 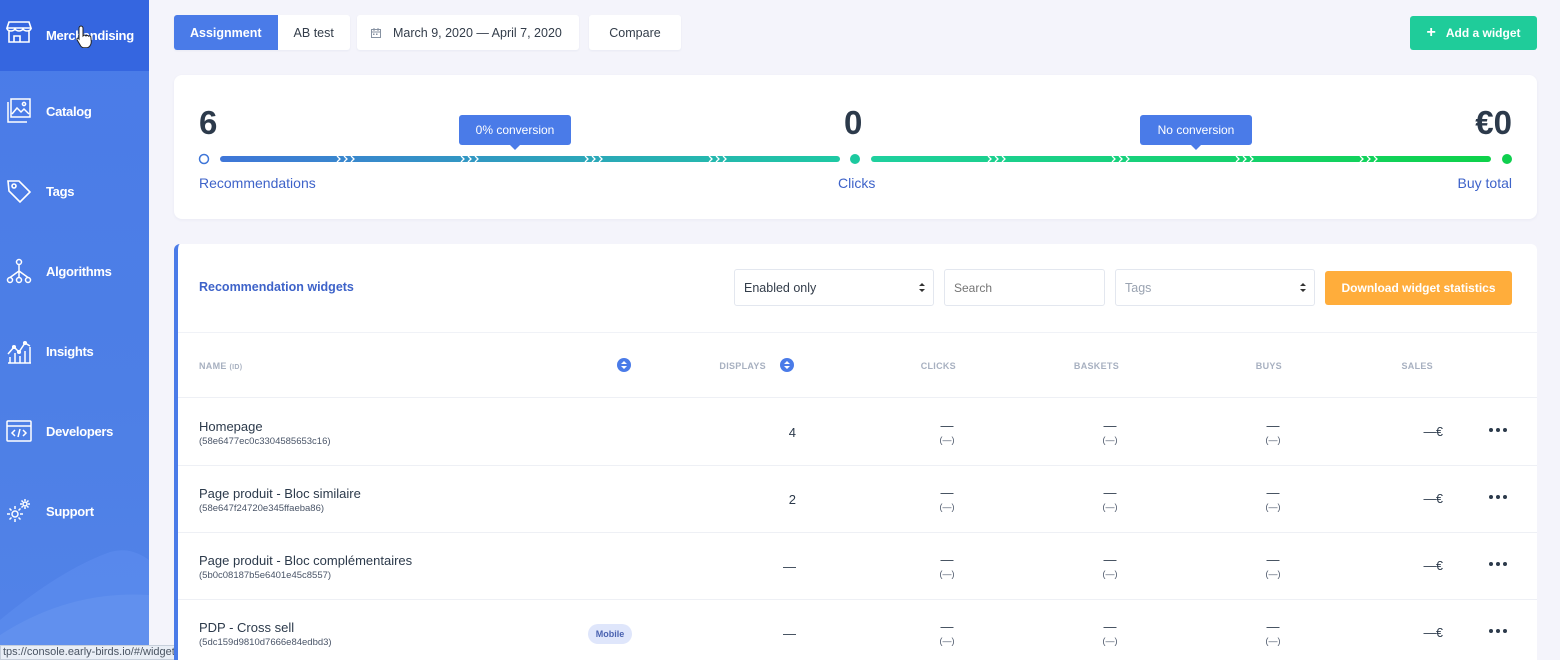 I want to click on column-header-name-label: NAME, so click(x=213, y=366).